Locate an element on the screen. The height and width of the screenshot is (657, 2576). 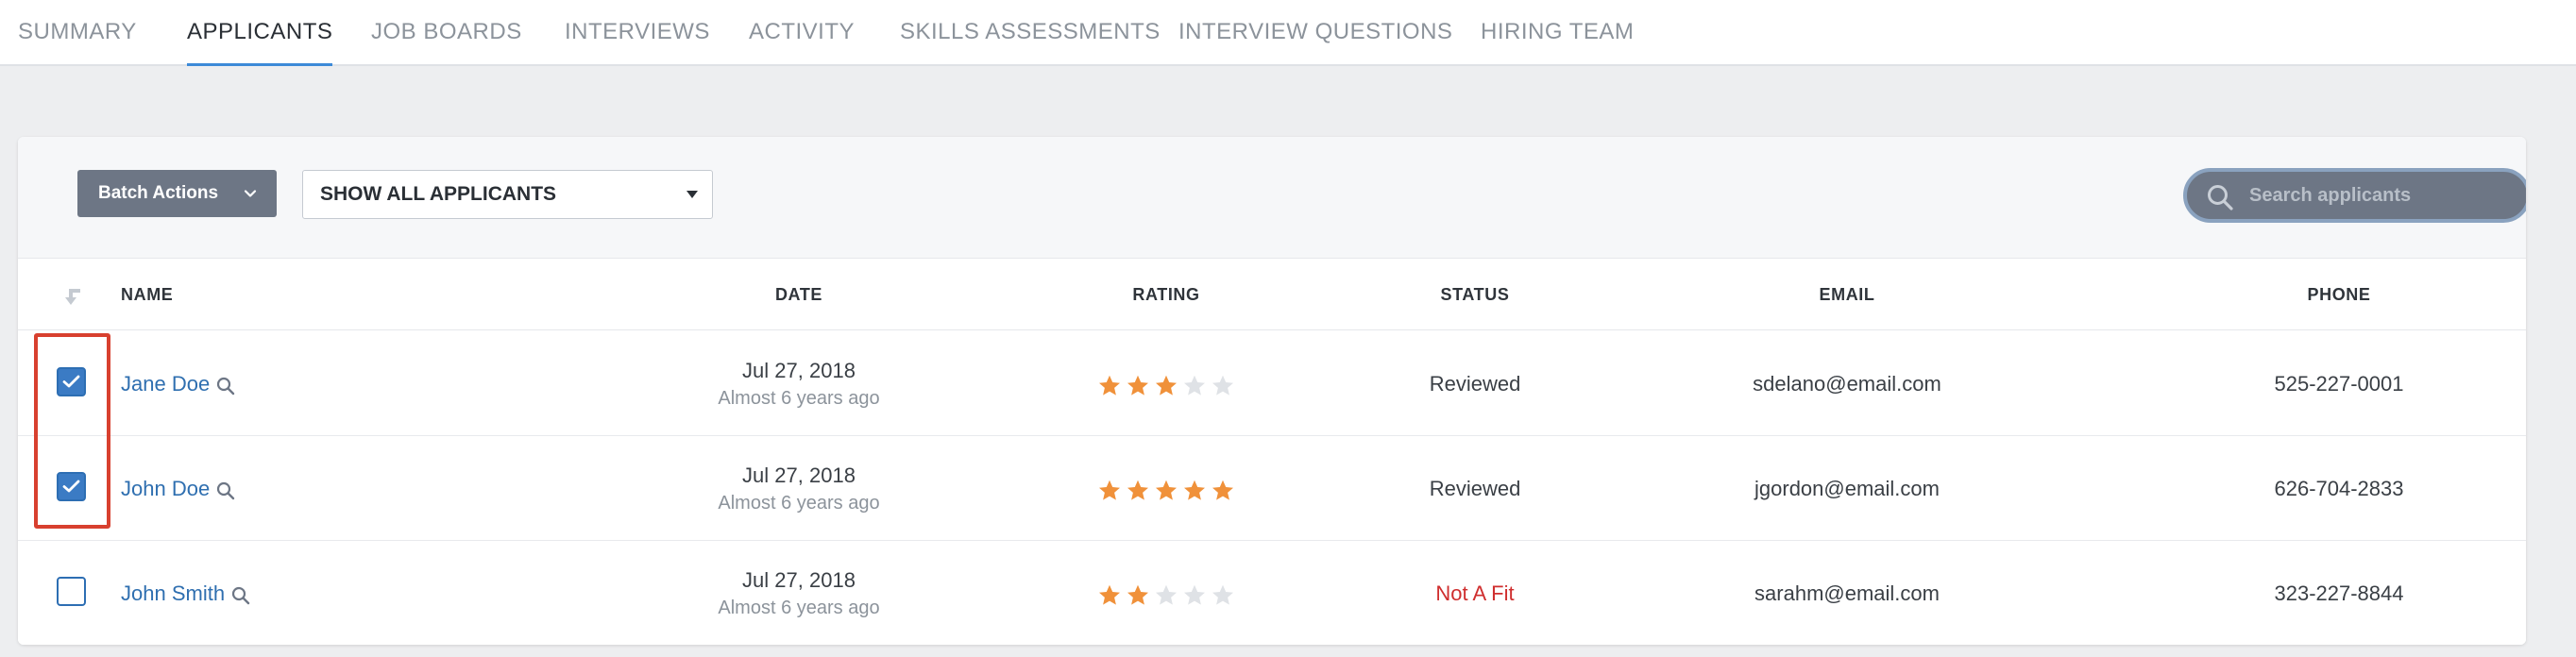
applicant-name-link: Jane Doe is located at coordinates (165, 384).